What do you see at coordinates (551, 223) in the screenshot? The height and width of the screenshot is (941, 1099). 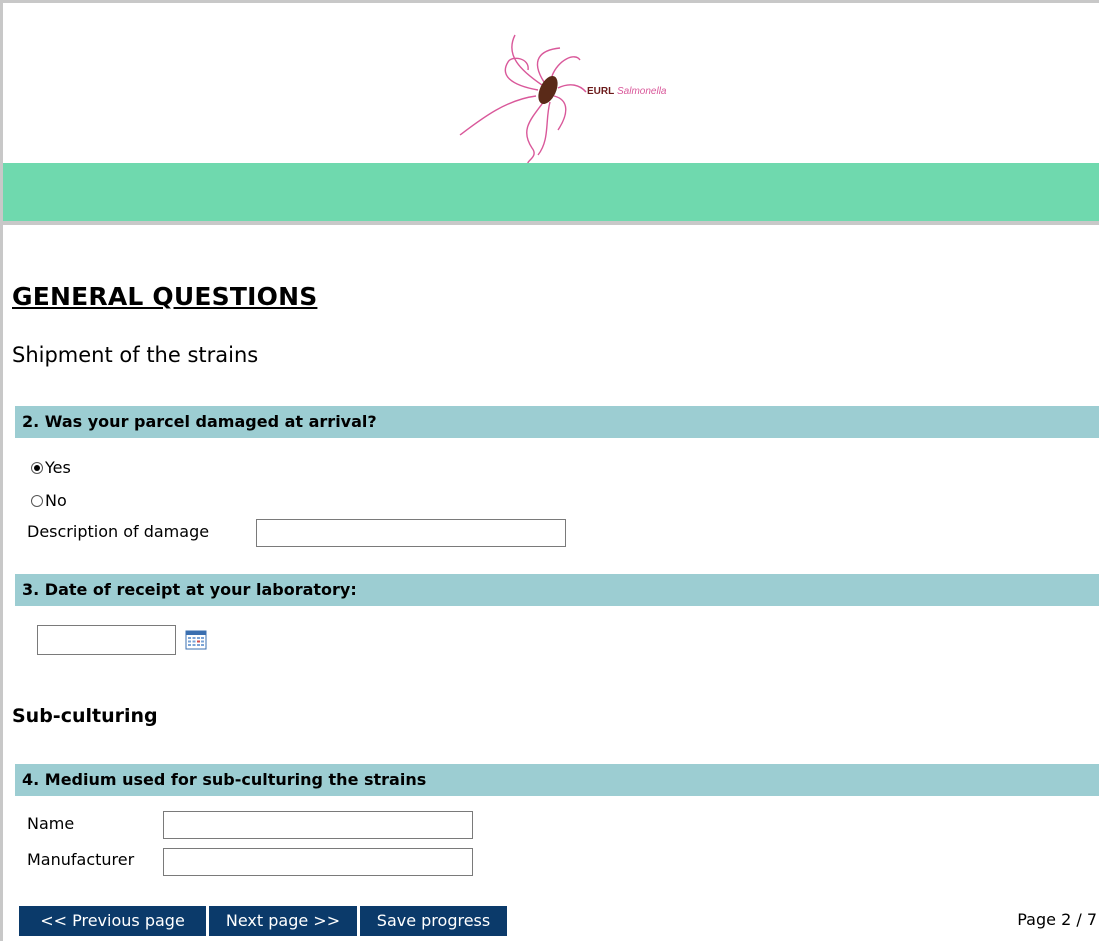 I see `header-divider` at bounding box center [551, 223].